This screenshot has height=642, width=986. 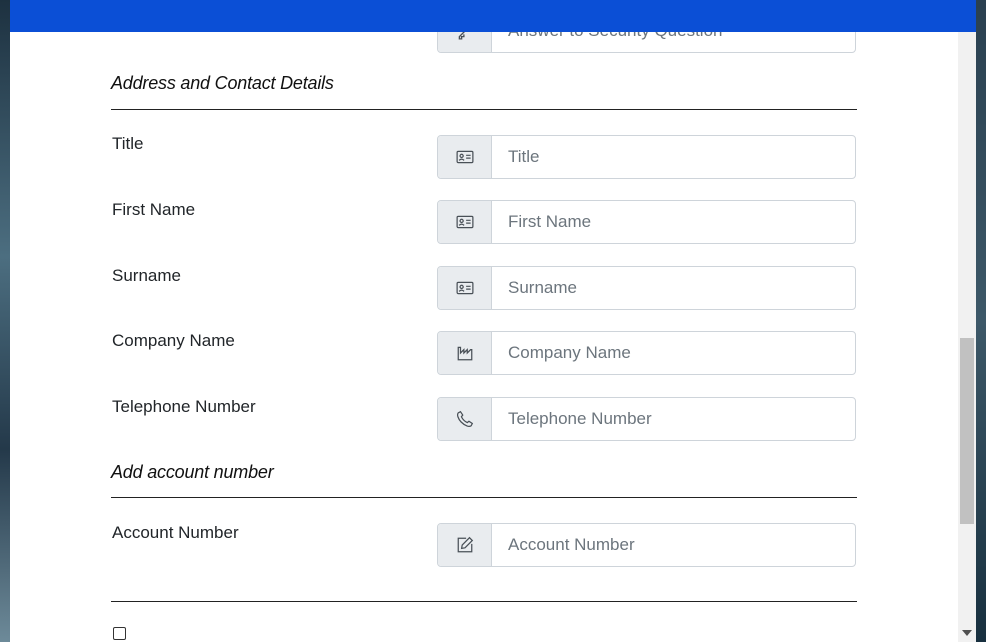 I want to click on telephone-addon, so click(x=465, y=419).